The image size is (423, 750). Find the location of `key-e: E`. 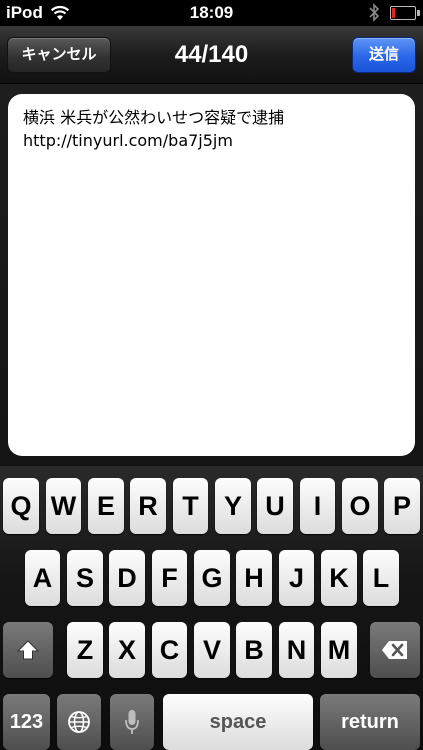

key-e: E is located at coordinates (106, 506).